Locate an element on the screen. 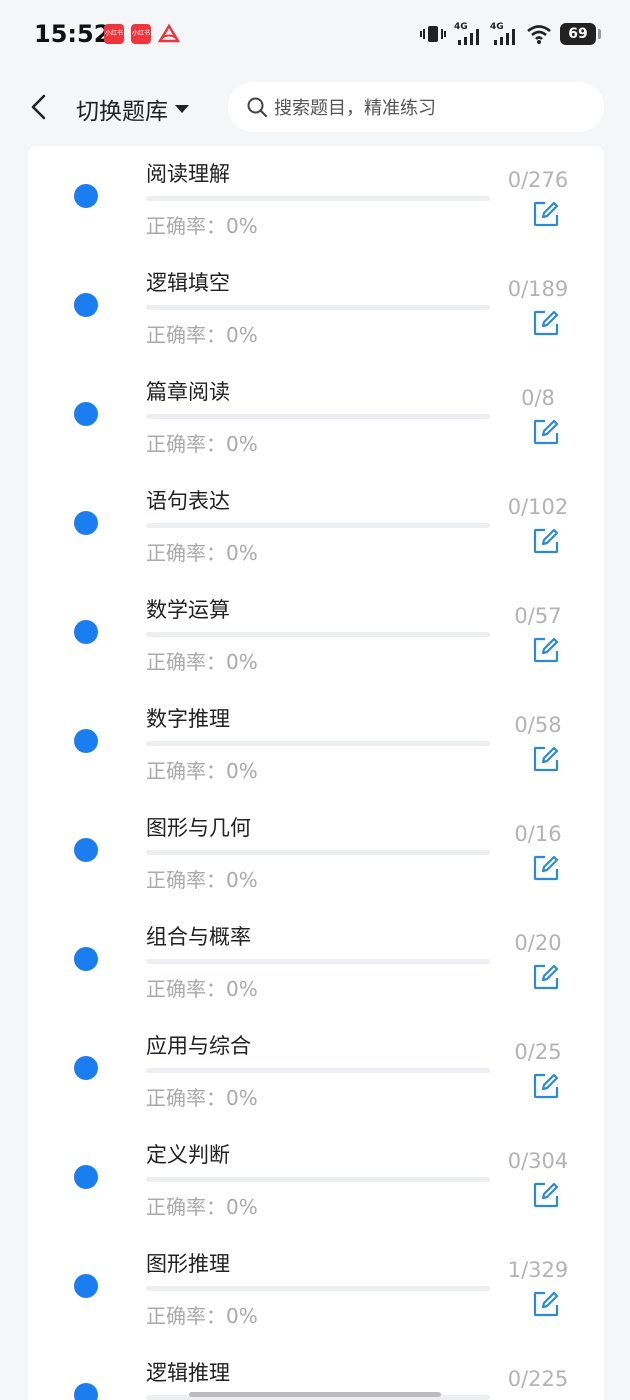 This screenshot has height=1400, width=630. caret-down-icon is located at coordinates (182, 109).